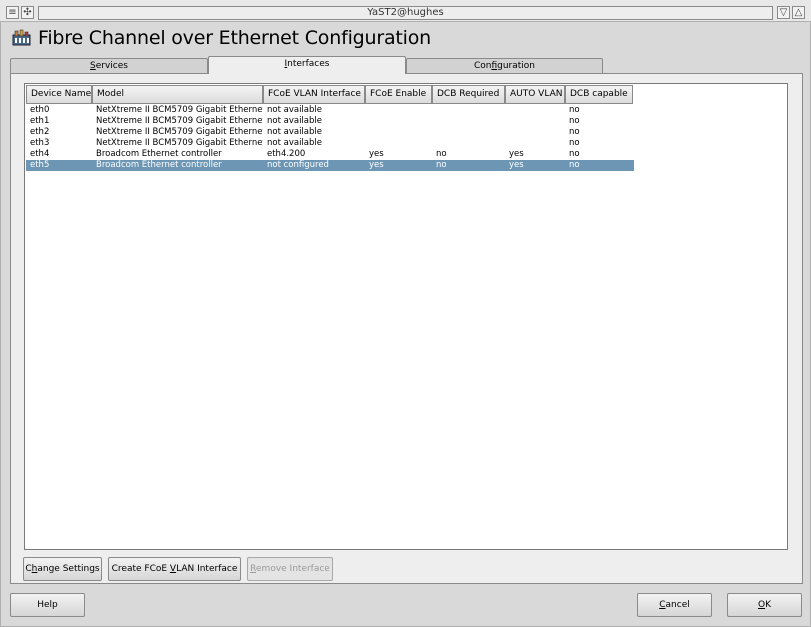  What do you see at coordinates (783, 12) in the screenshot?
I see `minimize-icon: ▽` at bounding box center [783, 12].